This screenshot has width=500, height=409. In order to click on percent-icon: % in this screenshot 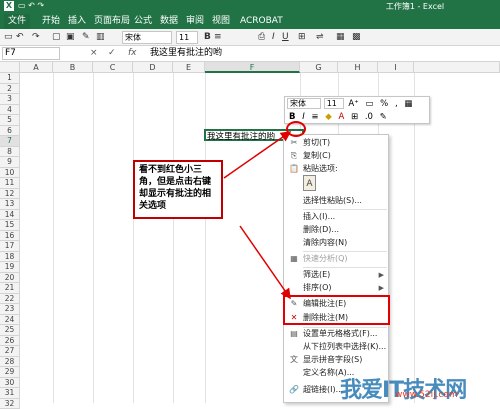, I will do `click(384, 104)`.